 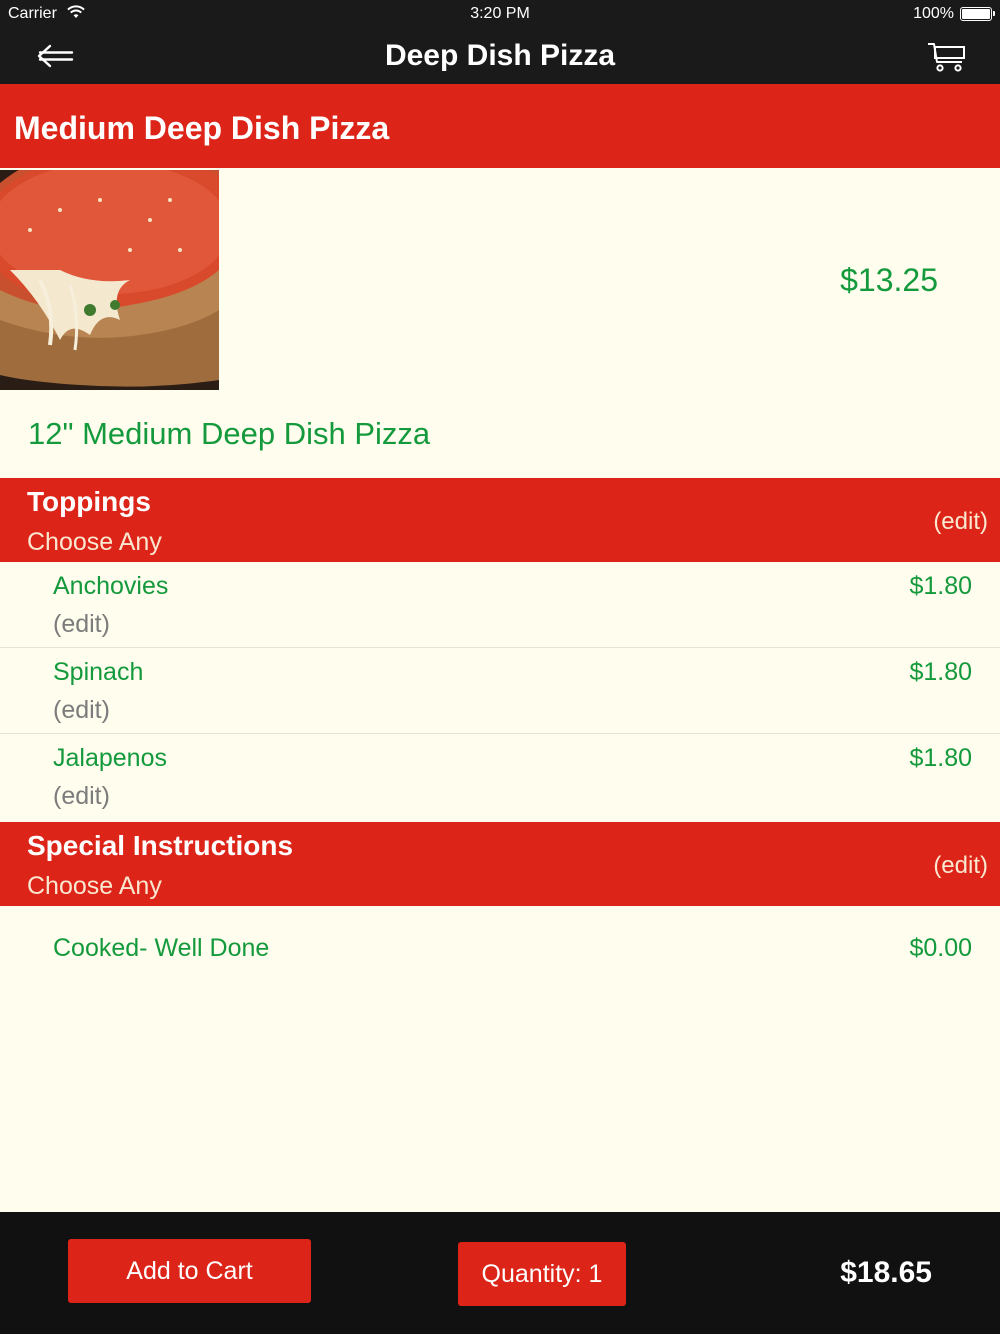 I want to click on toppings-header: Toppings Choose Any (edit), so click(x=500, y=520).